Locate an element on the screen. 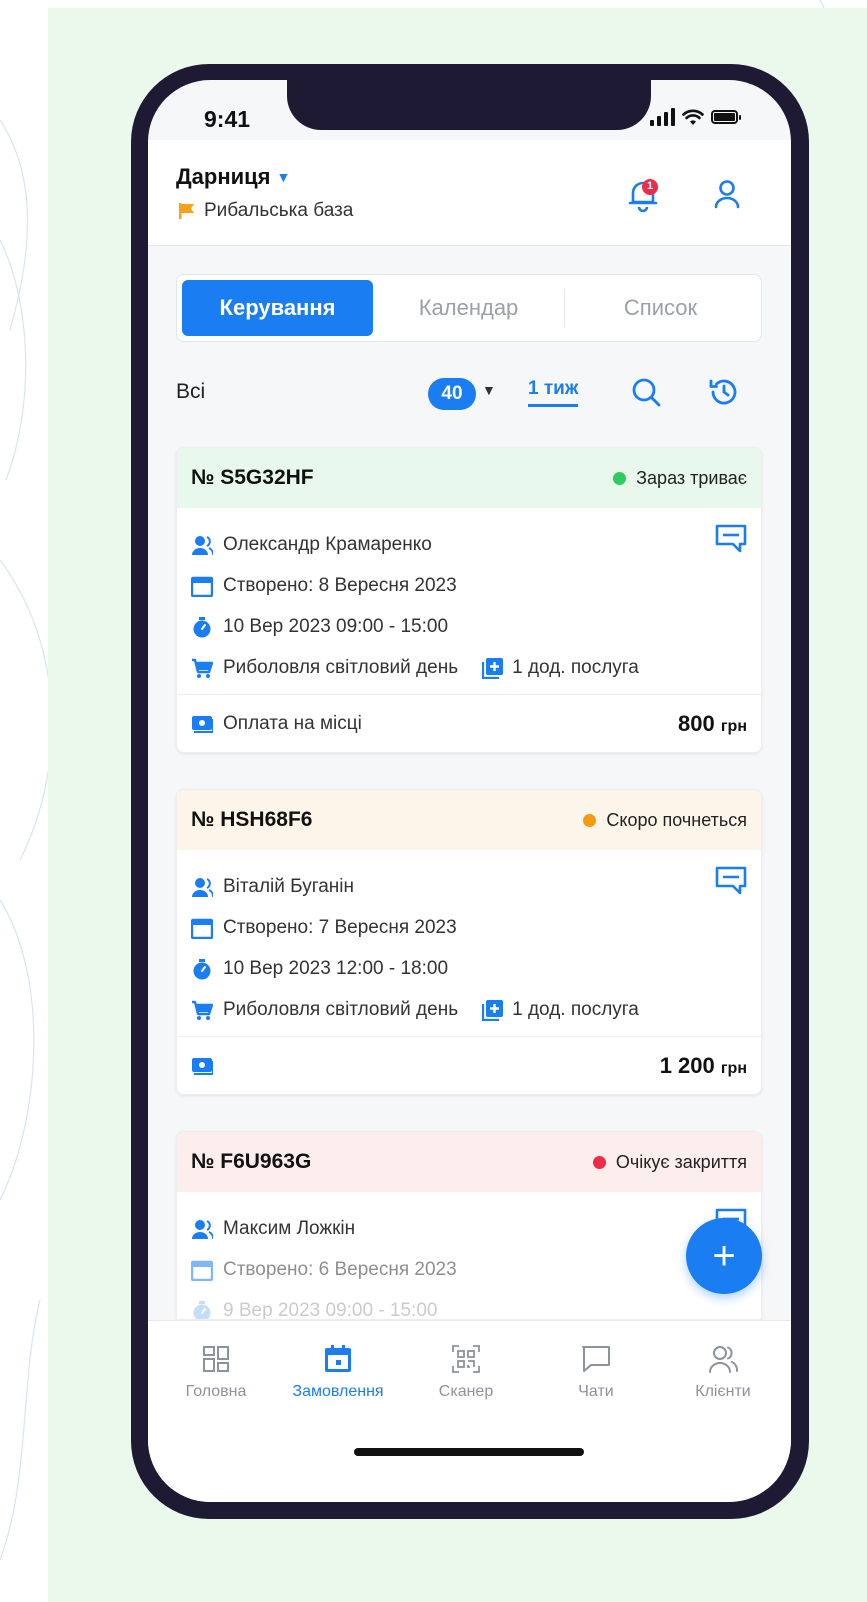  history-icon is located at coordinates (723, 392).